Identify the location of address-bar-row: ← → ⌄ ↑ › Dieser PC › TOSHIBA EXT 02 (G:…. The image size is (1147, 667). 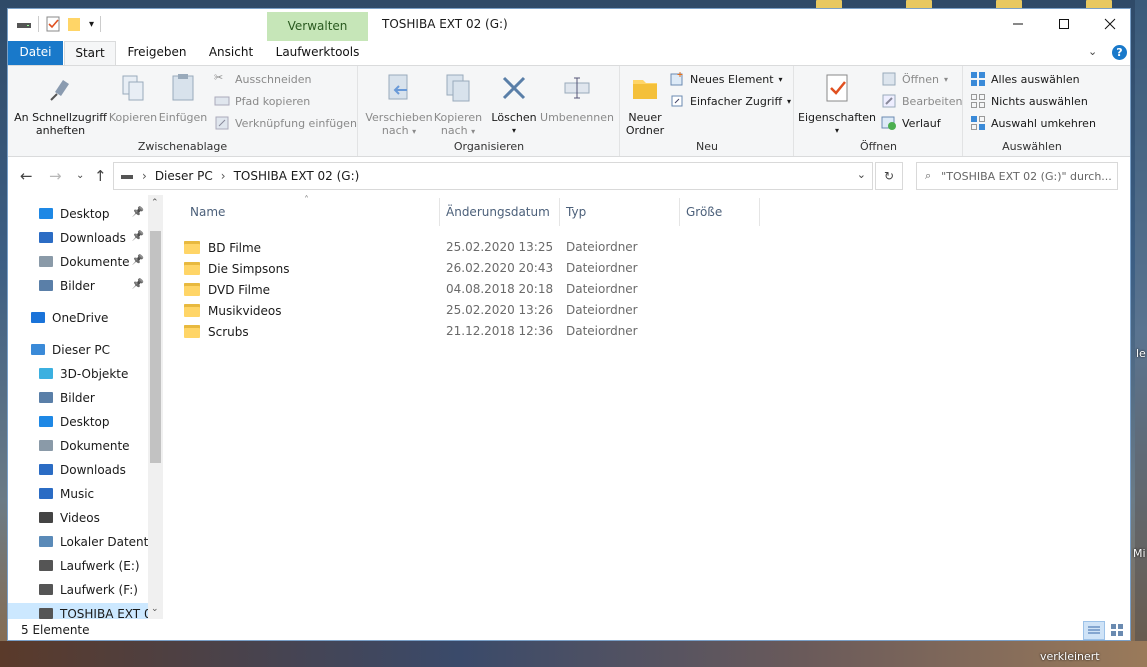
(569, 175).